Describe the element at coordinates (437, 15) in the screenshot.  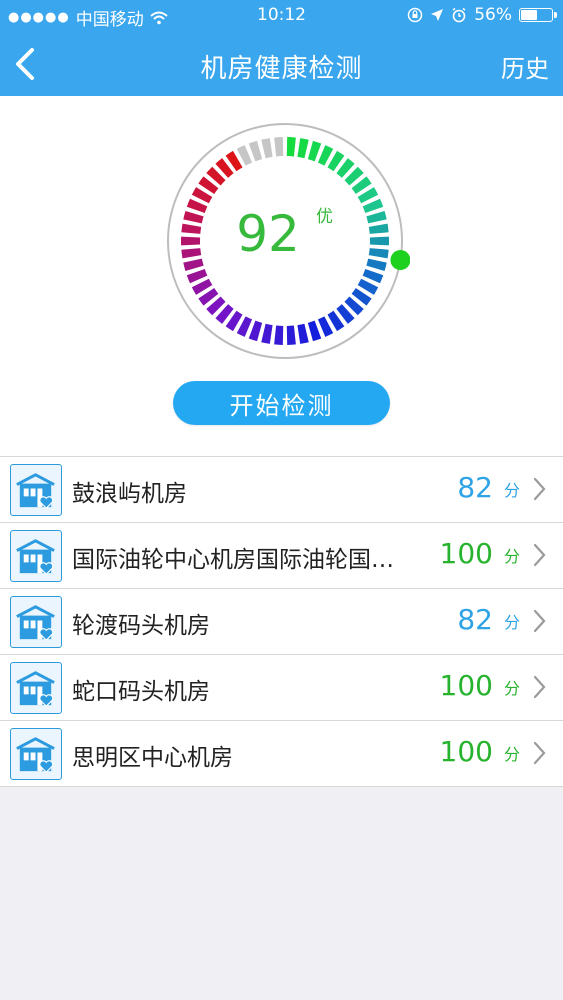
I see `location-icon` at that location.